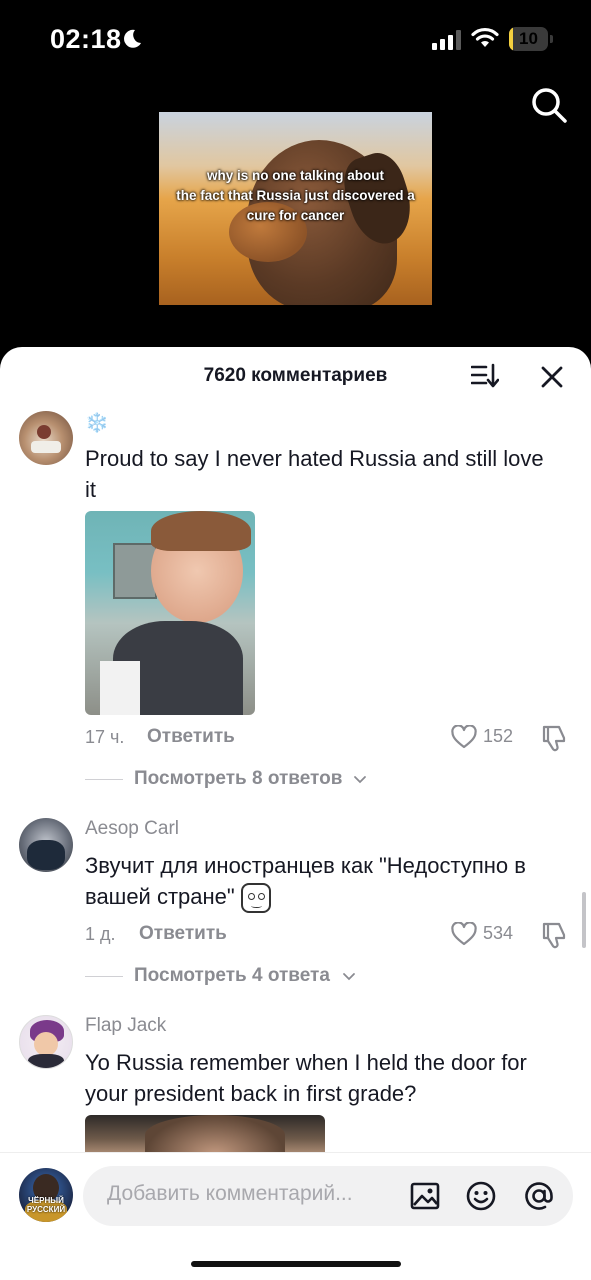  I want to click on user-avatar-text: ЧЁРНЫЙ РУССКИЙ, so click(46, 1205).